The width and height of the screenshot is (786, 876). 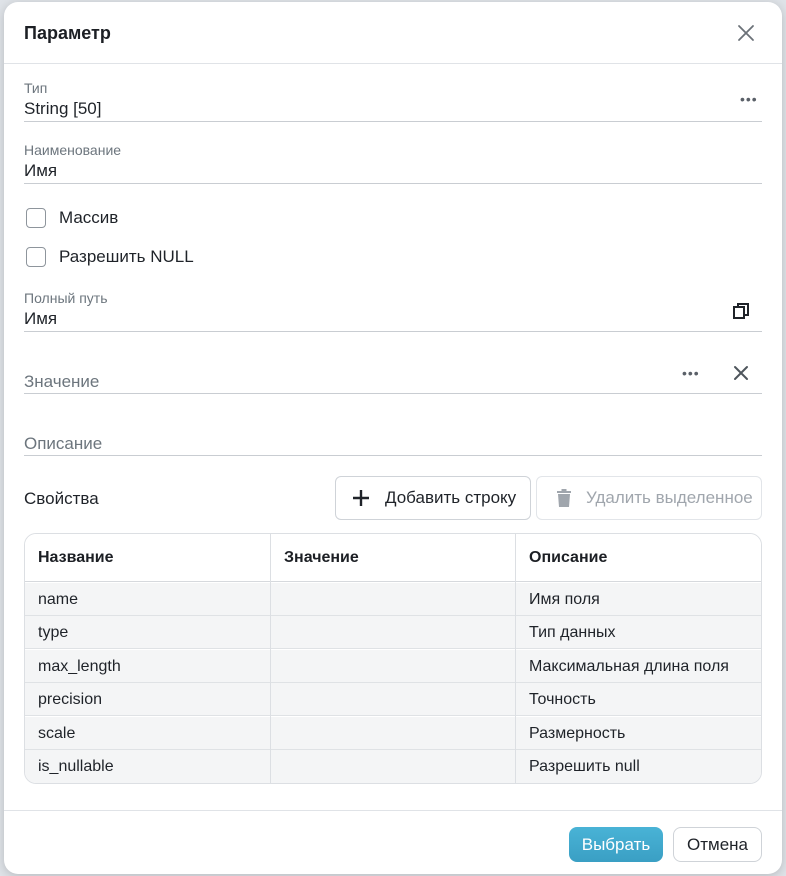 I want to click on properties-label: Свойства, so click(x=61, y=498).